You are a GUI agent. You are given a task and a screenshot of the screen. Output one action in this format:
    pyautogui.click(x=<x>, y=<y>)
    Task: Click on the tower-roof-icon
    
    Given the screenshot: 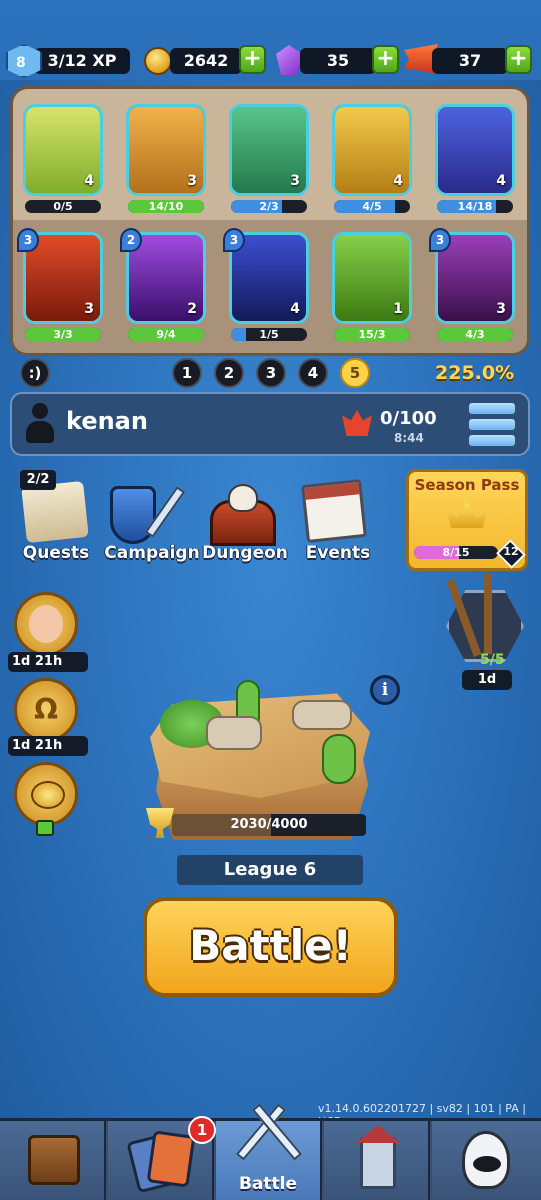 What is the action you would take?
    pyautogui.click(x=378, y=1134)
    